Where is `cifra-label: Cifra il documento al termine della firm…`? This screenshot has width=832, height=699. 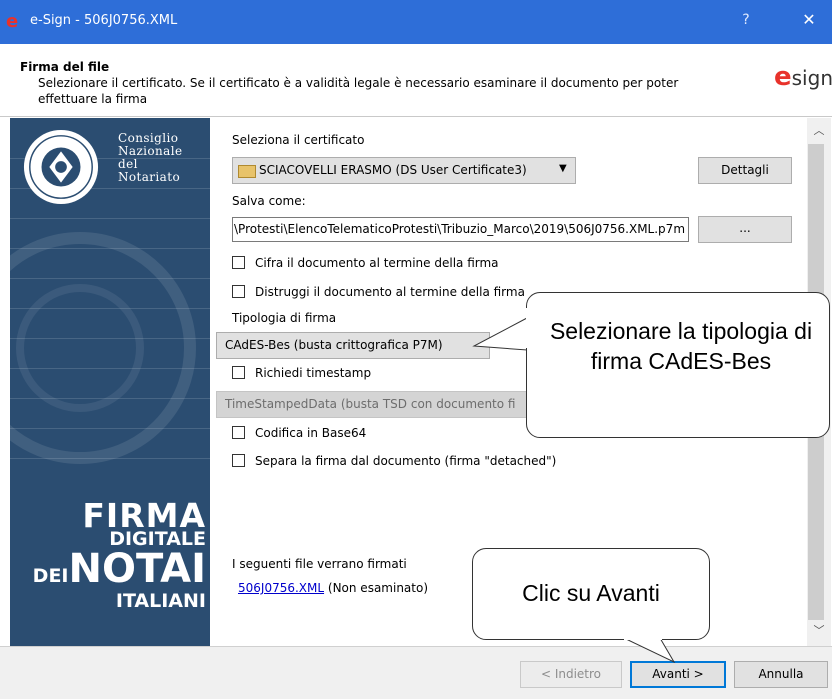
cifra-label: Cifra il documento al termine della firm… is located at coordinates (377, 263).